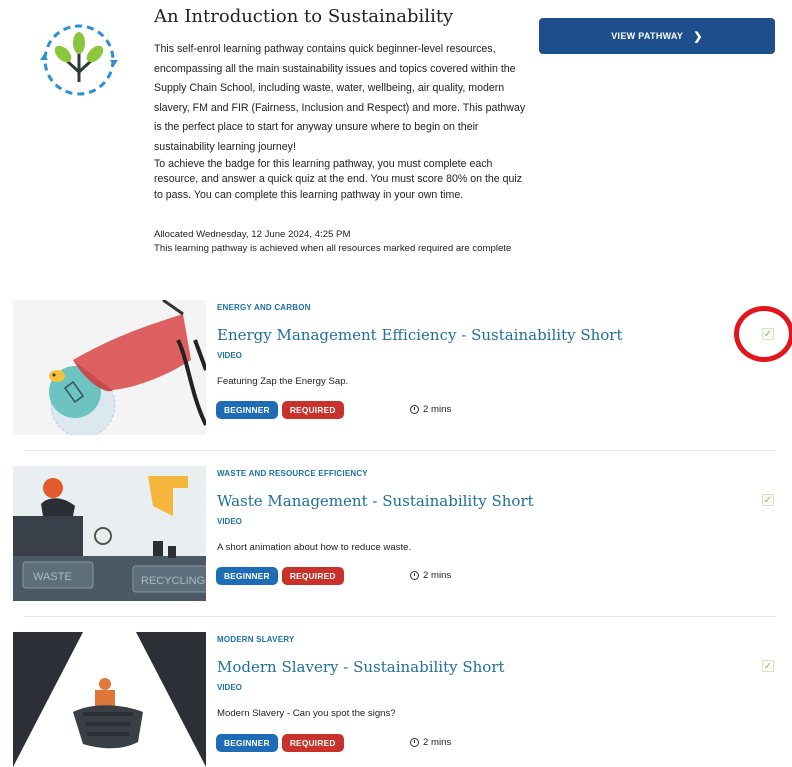  What do you see at coordinates (52, 577) in the screenshot?
I see `waste-bin-label: WASTE` at bounding box center [52, 577].